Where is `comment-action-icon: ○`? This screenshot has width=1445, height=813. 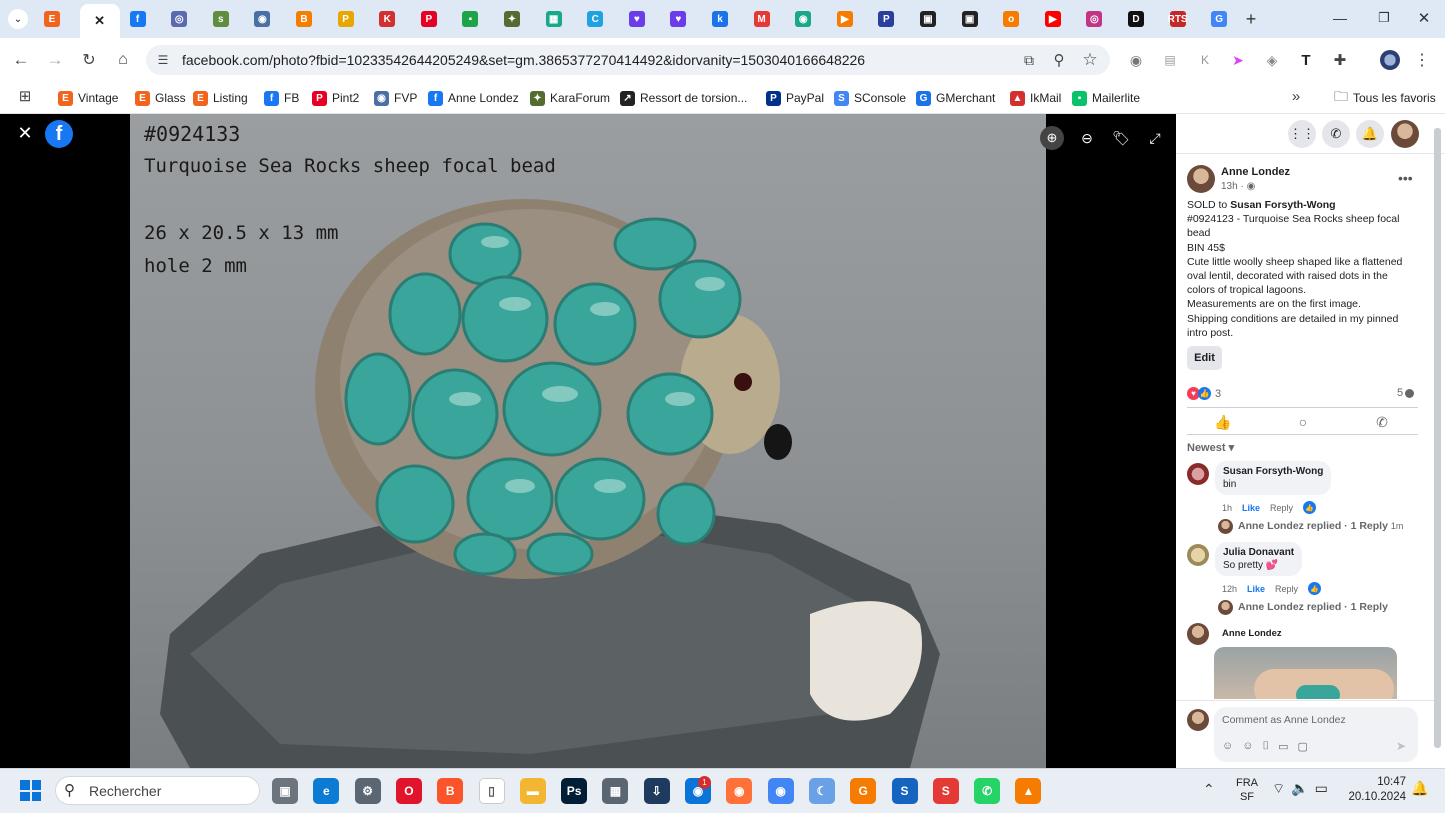 comment-action-icon: ○ is located at coordinates (1303, 422).